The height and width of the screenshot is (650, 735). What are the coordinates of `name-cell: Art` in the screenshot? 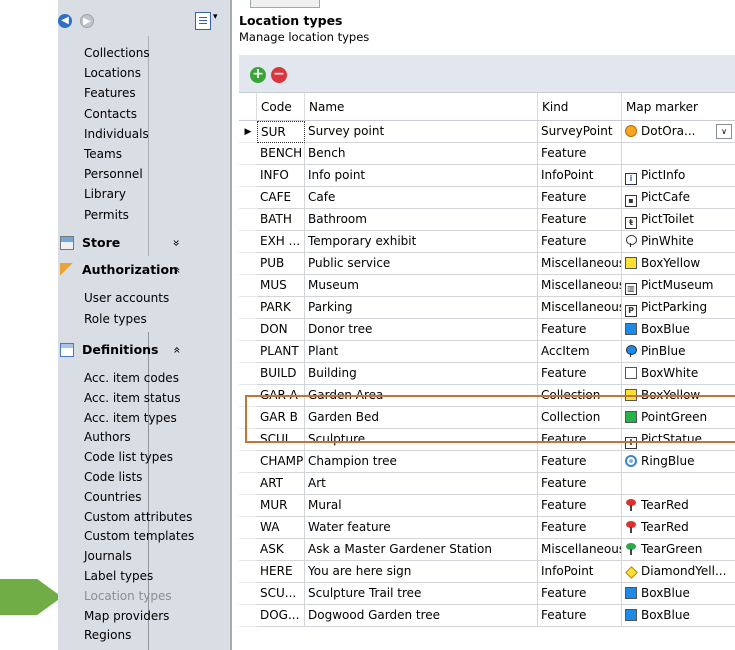 It's located at (421, 484).